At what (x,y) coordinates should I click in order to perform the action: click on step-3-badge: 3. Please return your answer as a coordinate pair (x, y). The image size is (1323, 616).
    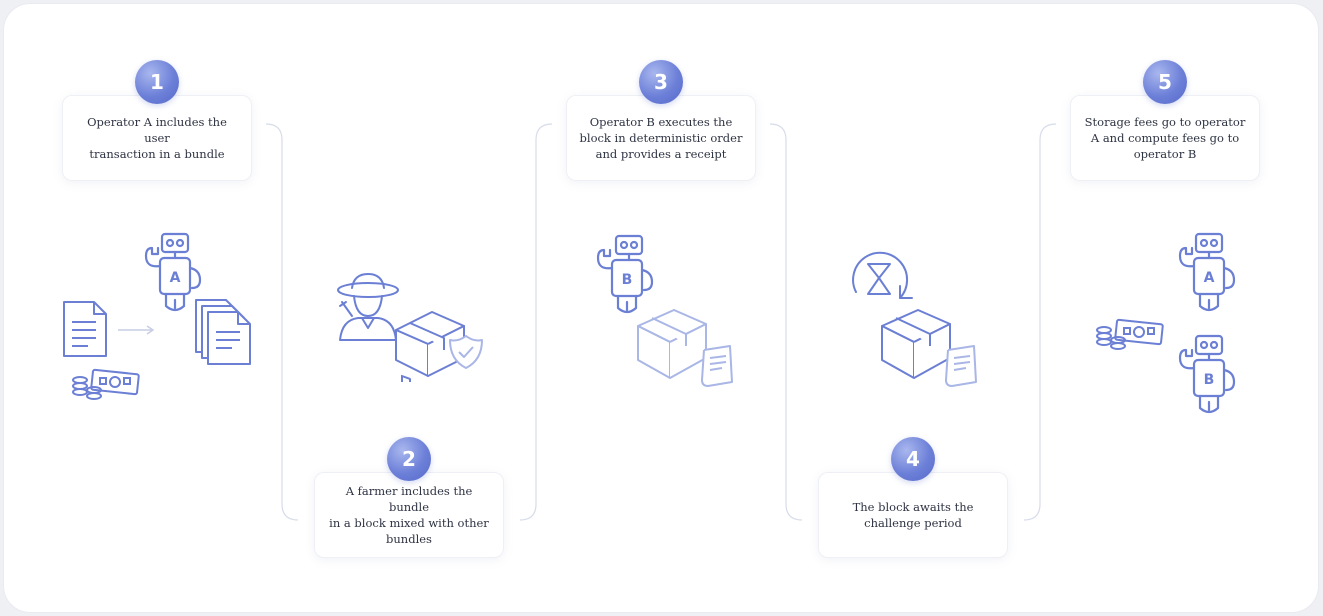
    Looking at the image, I should click on (661, 82).